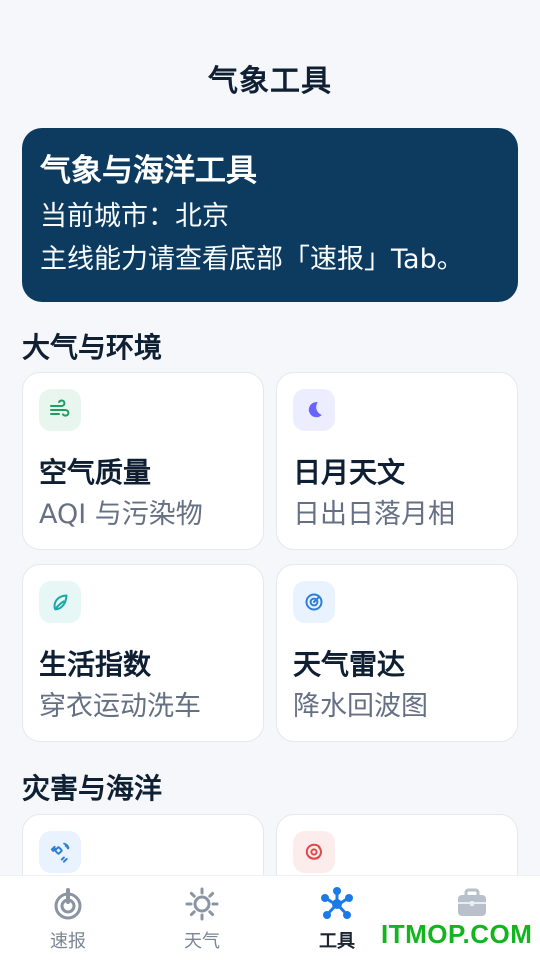 This screenshot has height=960, width=540. Describe the element at coordinates (349, 472) in the screenshot. I see `card-title: 日月天文` at that location.